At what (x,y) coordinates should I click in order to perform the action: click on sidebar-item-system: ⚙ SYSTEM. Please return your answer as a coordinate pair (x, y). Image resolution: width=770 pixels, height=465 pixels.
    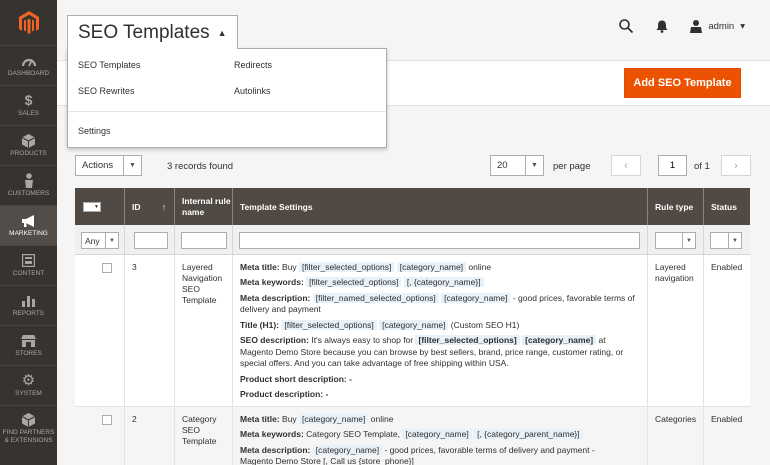
    Looking at the image, I should click on (28, 385).